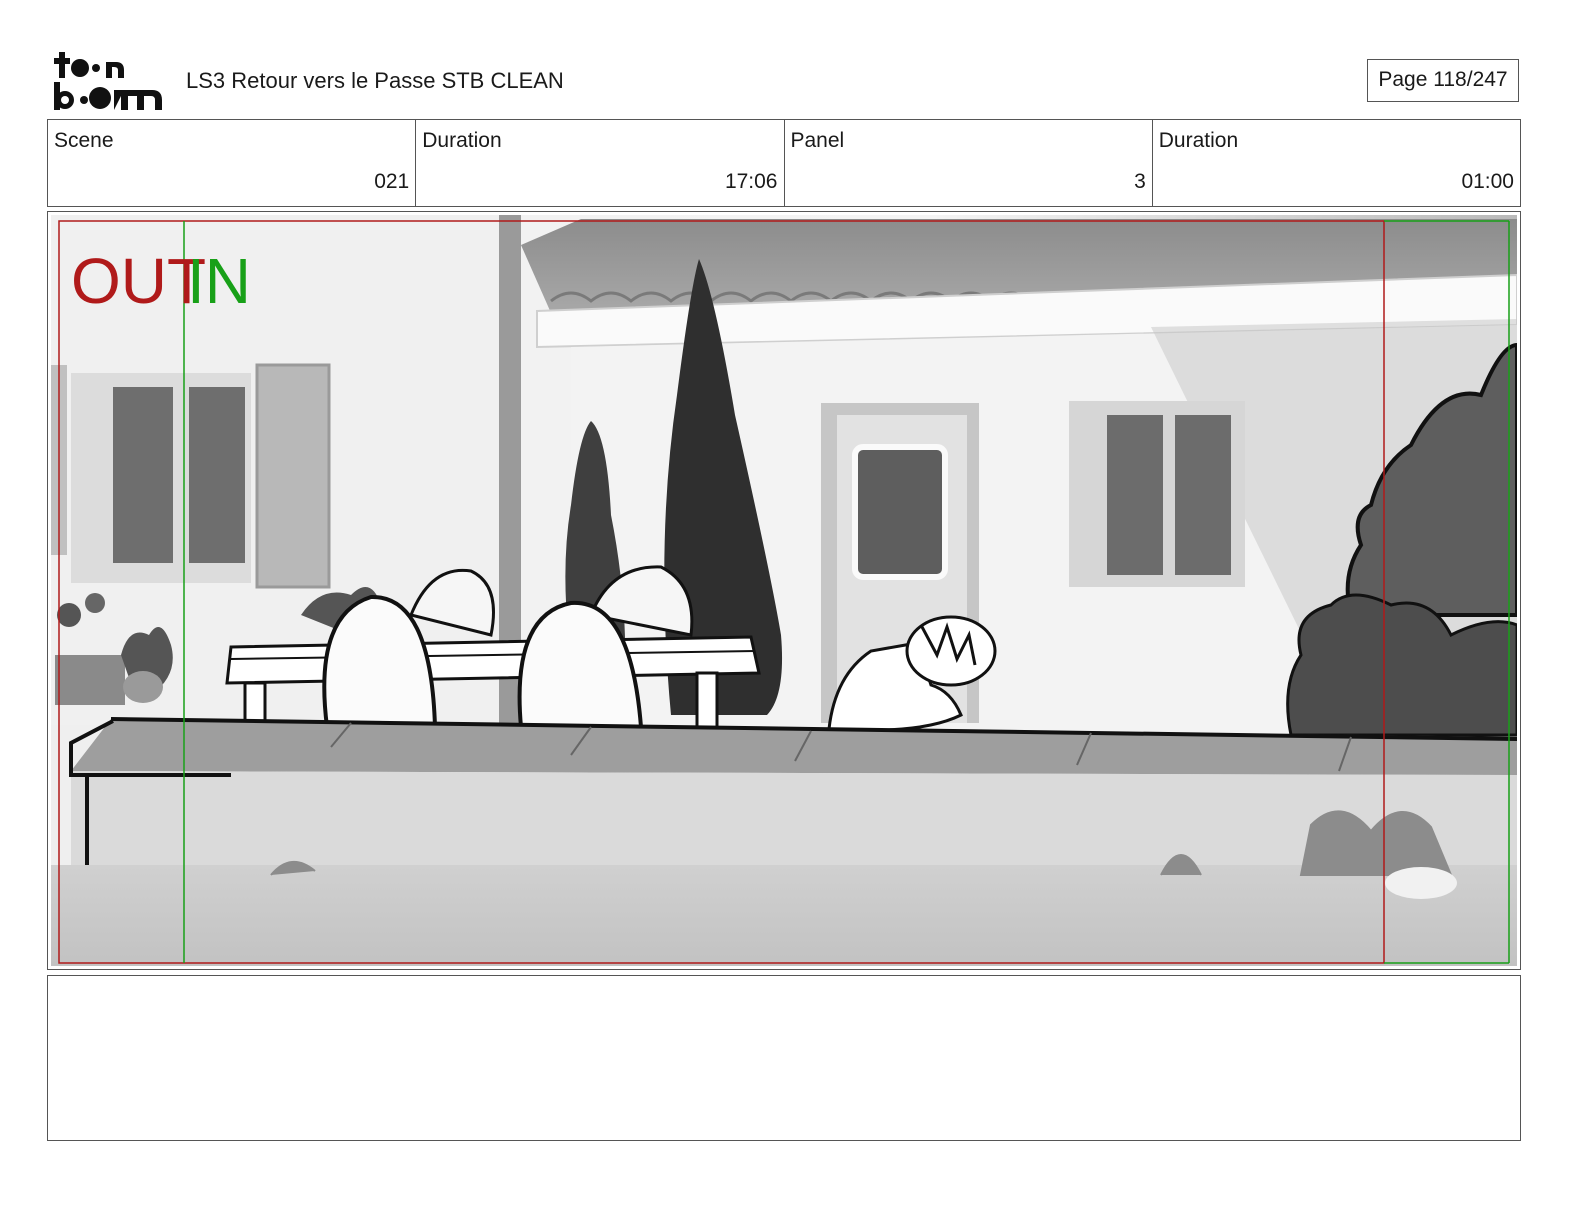 Image resolution: width=1584 pixels, height=1224 pixels. Describe the element at coordinates (600, 163) in the screenshot. I see `scene-duration-cell: Duration 17:06` at that location.